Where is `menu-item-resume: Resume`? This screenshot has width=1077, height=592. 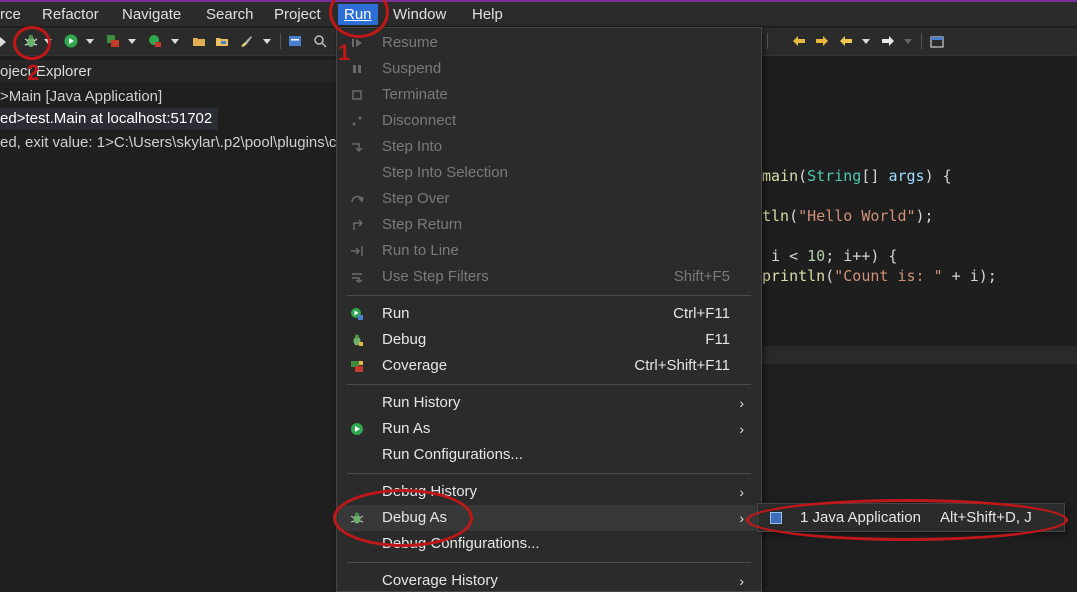 menu-item-resume: Resume is located at coordinates (549, 43).